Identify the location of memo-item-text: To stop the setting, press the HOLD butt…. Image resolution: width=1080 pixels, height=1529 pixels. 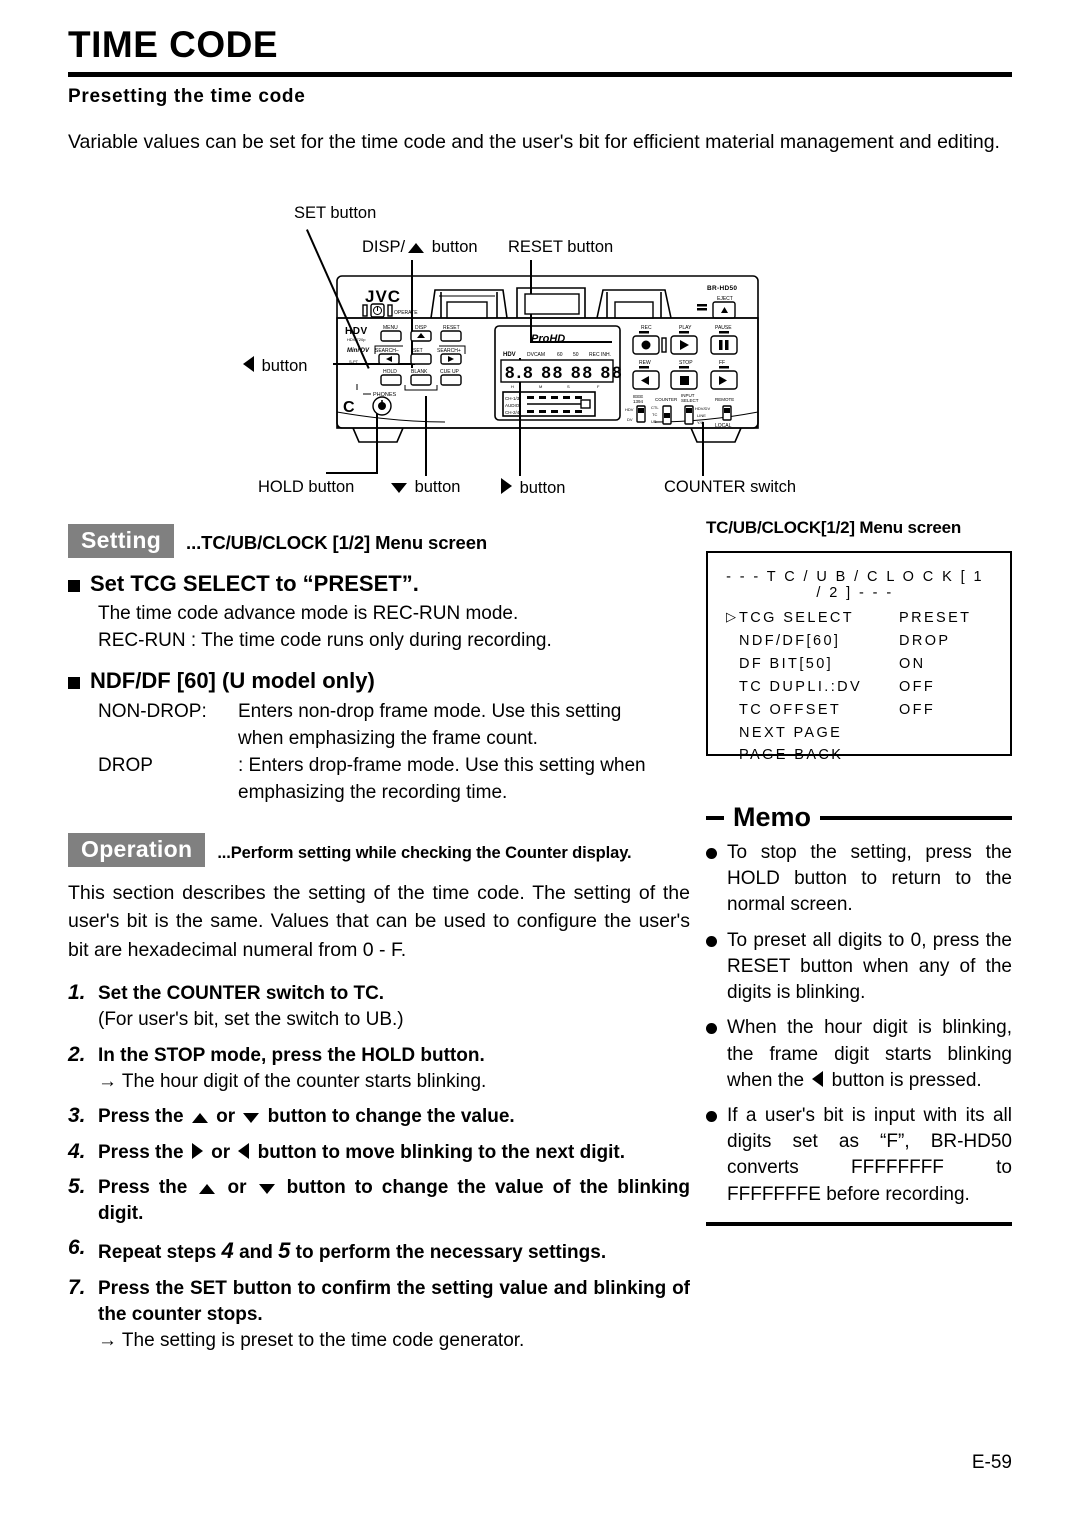
(869, 879).